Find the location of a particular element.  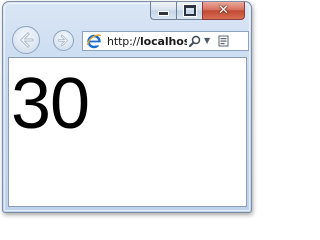

maximize-icon is located at coordinates (189, 10).